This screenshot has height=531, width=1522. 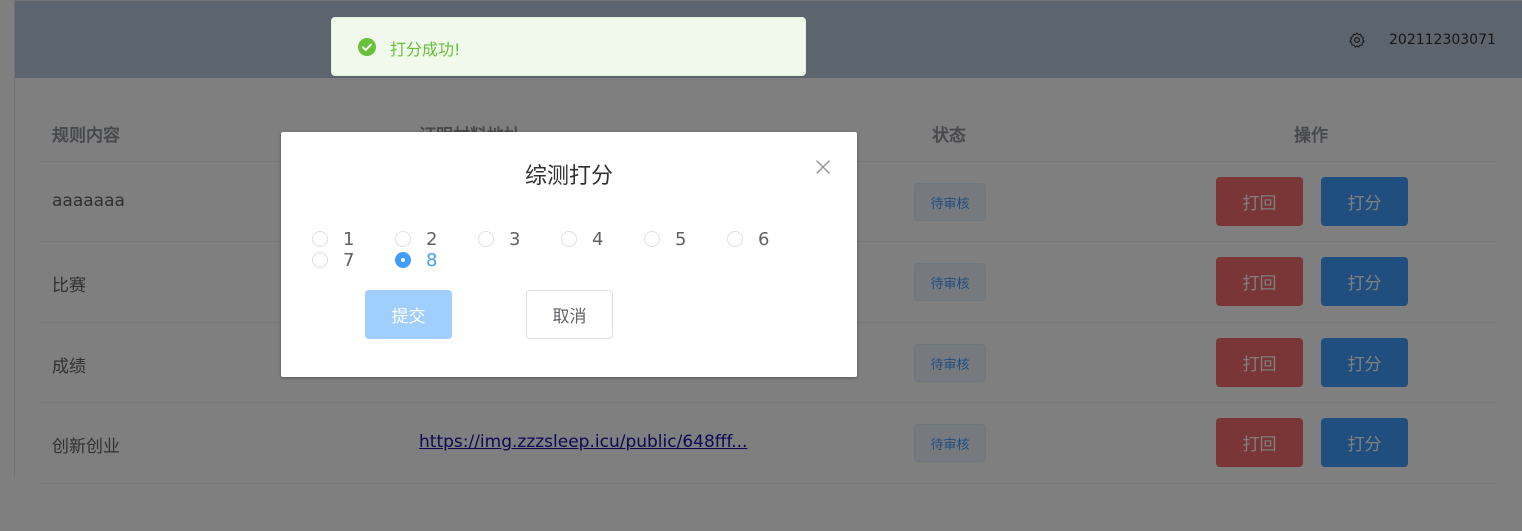 I want to click on radio-label: 4, so click(x=598, y=239).